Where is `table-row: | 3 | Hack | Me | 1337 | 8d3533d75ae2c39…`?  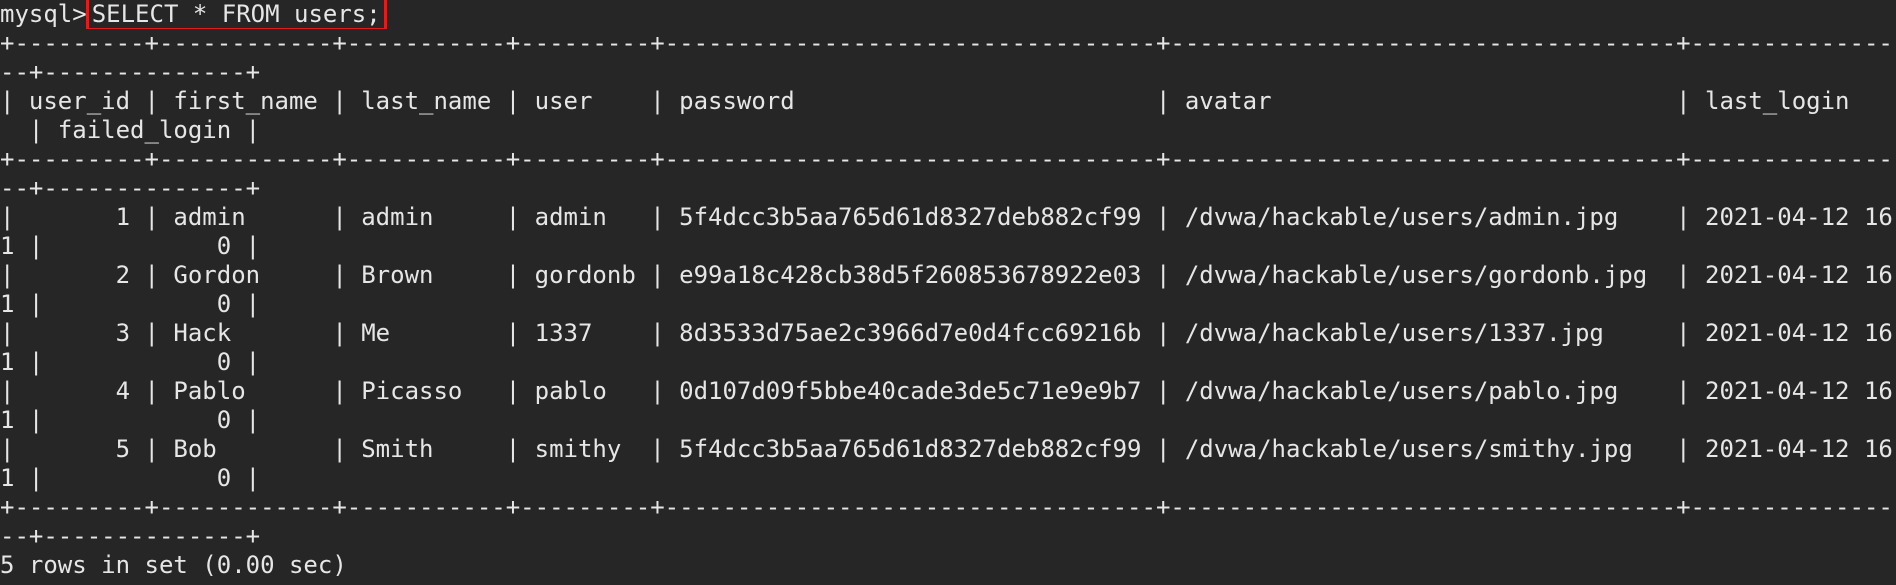
table-row: | 3 | Hack | Me | 1337 | 8d3533d75ae2c39… is located at coordinates (948, 333).